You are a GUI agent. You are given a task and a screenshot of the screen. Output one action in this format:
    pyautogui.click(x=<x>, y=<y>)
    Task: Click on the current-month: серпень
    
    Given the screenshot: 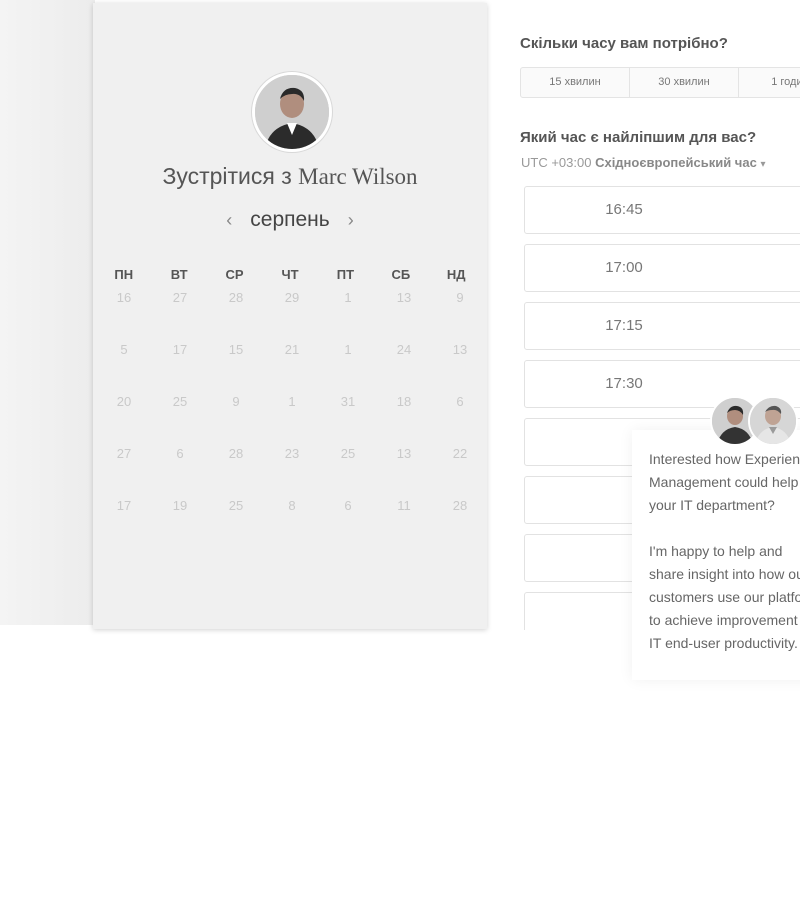 What is the action you would take?
    pyautogui.click(x=290, y=219)
    